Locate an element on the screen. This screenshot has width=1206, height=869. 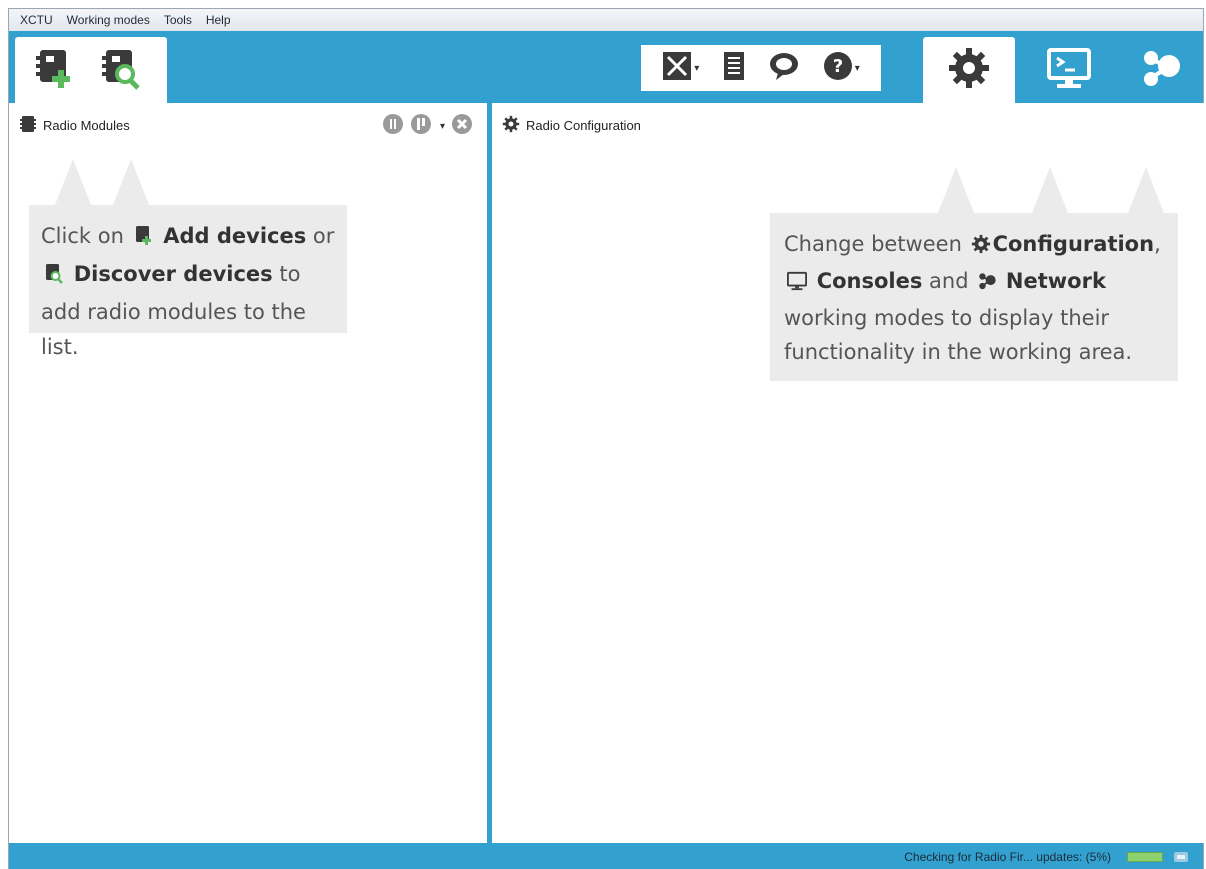
hint-configuration: Configuration is located at coordinates (1073, 244).